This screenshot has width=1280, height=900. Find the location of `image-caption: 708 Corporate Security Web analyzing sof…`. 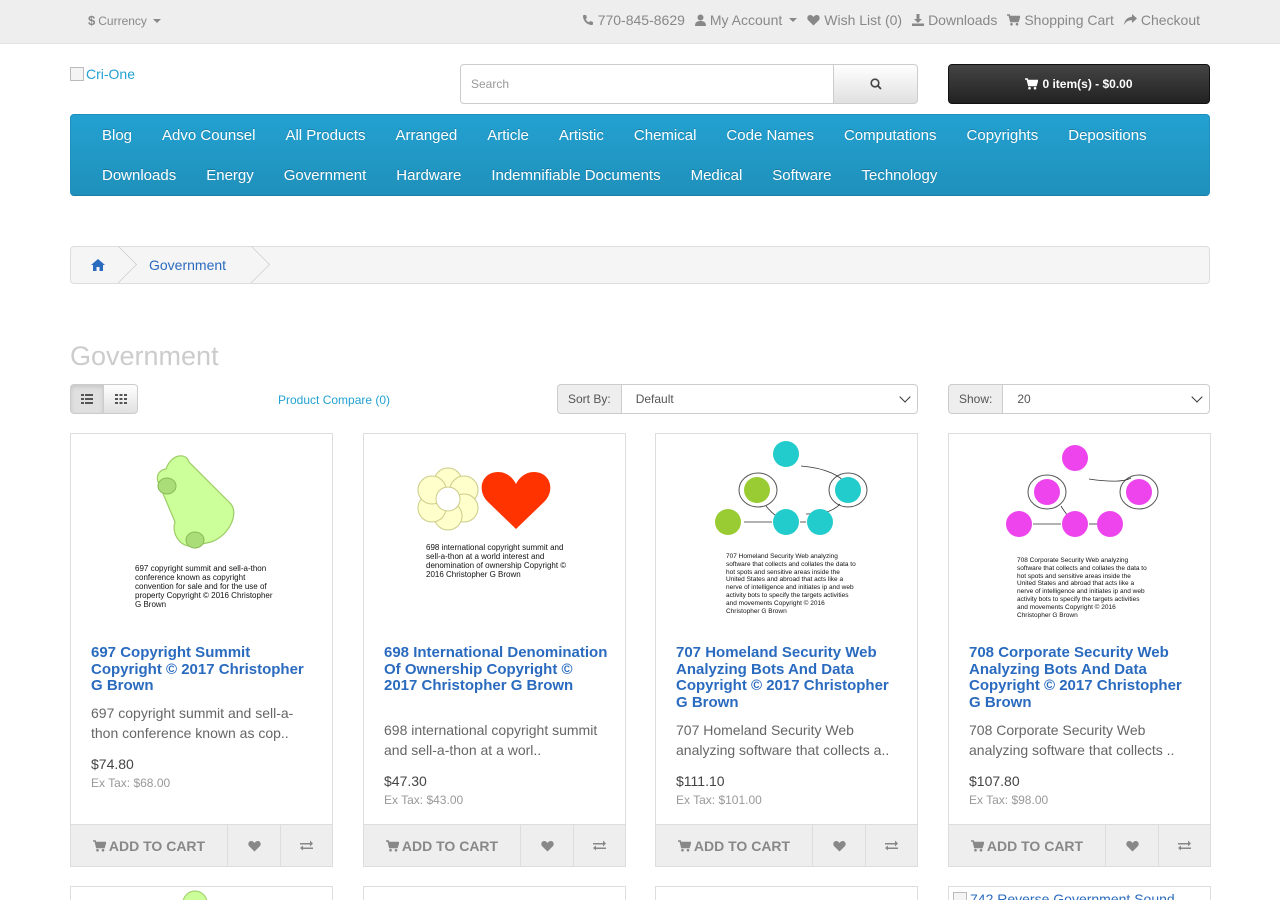

image-caption: 708 Corporate Security Web analyzing sof… is located at coordinates (1082, 588).